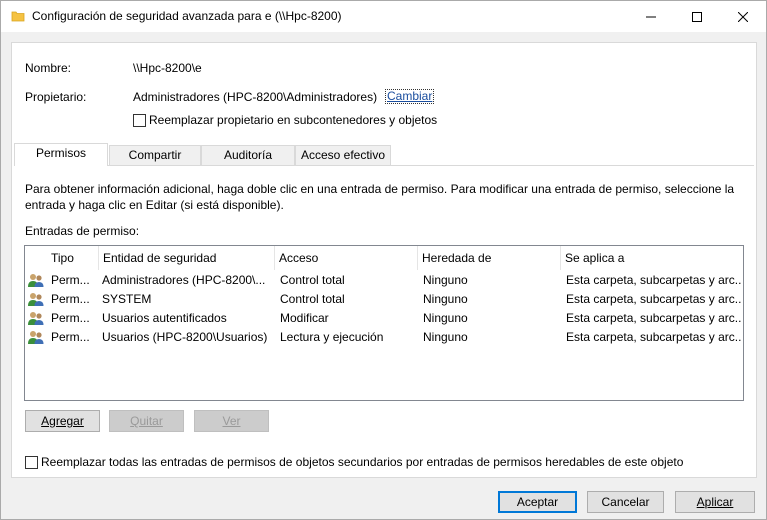 The width and height of the screenshot is (767, 520). I want to click on maximize-button, so click(697, 16).